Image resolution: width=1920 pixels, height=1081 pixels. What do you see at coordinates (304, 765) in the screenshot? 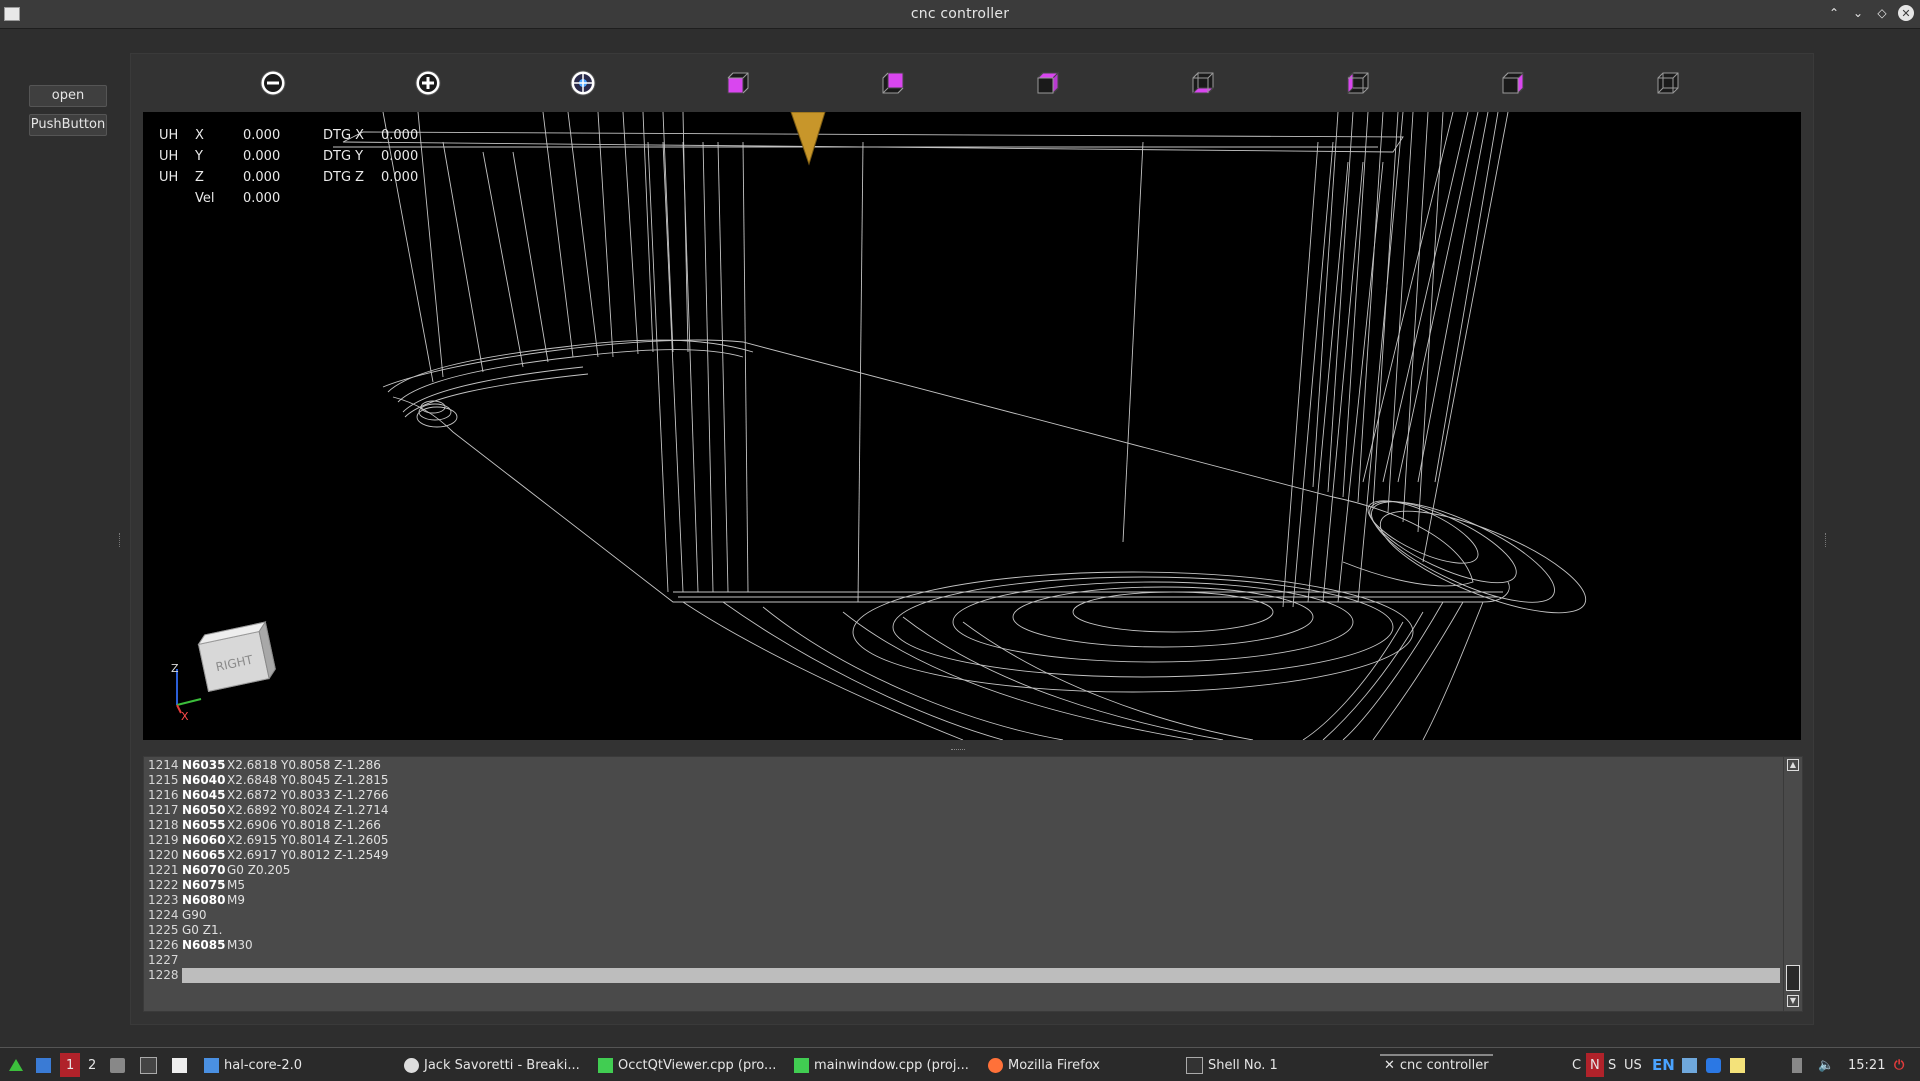
I see `gcode-text: X2.6818 Y0.8058 Z-1.286` at bounding box center [304, 765].